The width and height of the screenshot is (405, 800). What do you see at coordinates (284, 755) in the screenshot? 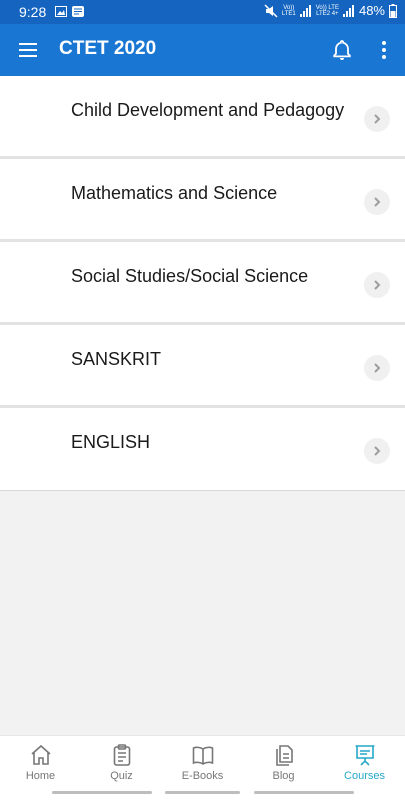
I see `blog-document-icon` at bounding box center [284, 755].